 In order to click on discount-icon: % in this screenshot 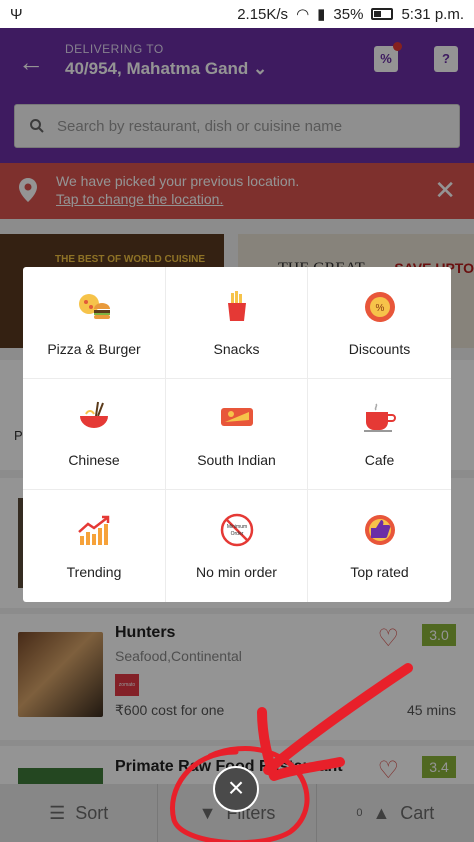, I will do `click(379, 306)`.